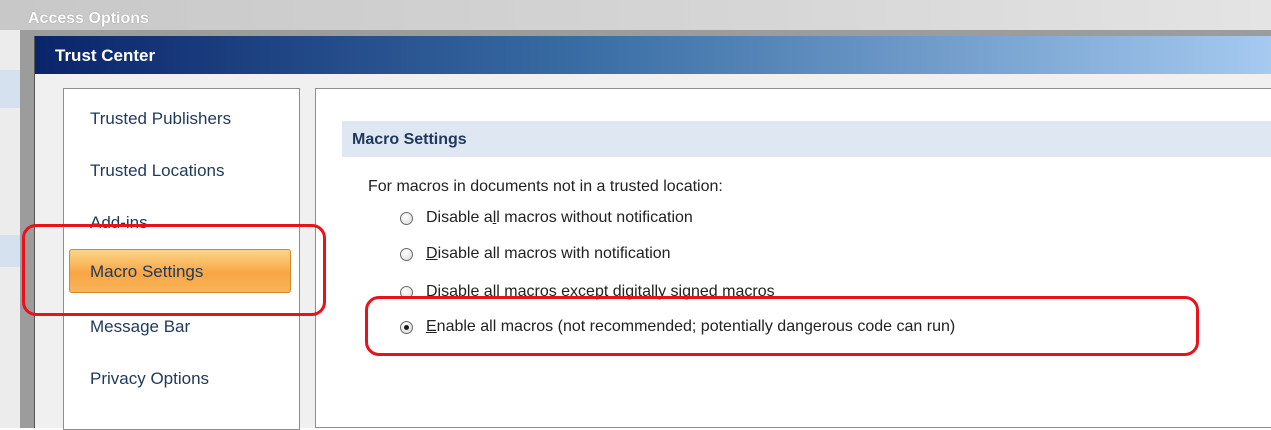 Image resolution: width=1271 pixels, height=430 pixels. What do you see at coordinates (10, 229) in the screenshot?
I see `outer-window-sidebar-edge` at bounding box center [10, 229].